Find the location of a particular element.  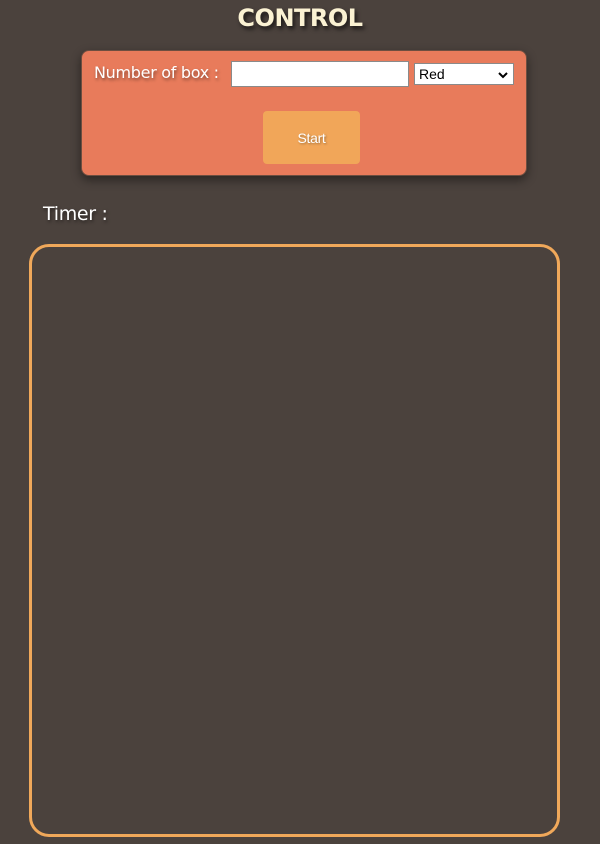

color-select: Red is located at coordinates (464, 74).